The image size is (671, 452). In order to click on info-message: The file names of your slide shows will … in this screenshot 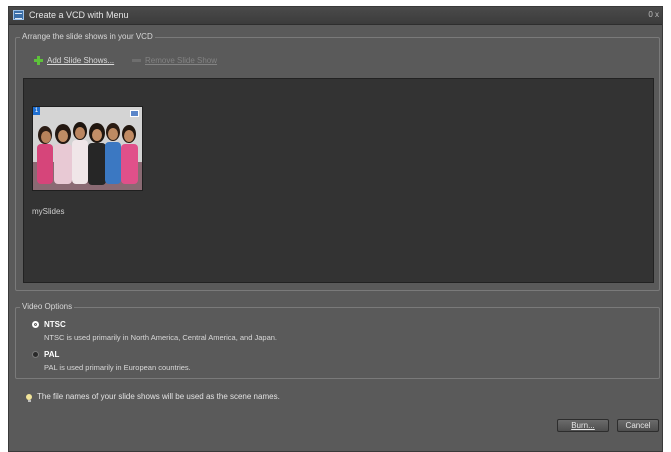, I will do `click(158, 396)`.